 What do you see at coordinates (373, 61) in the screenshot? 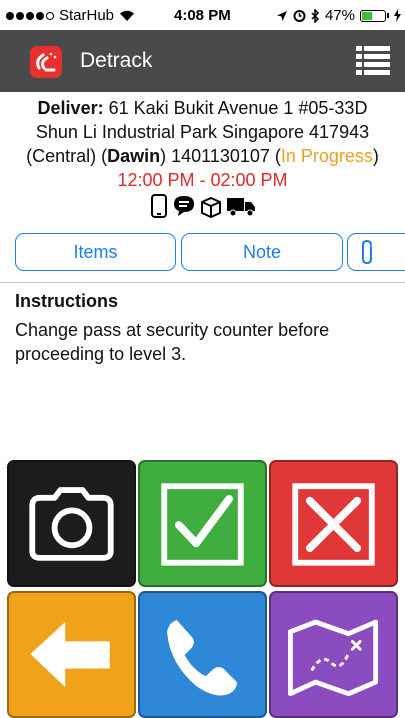
I see `list-menu-icon` at bounding box center [373, 61].